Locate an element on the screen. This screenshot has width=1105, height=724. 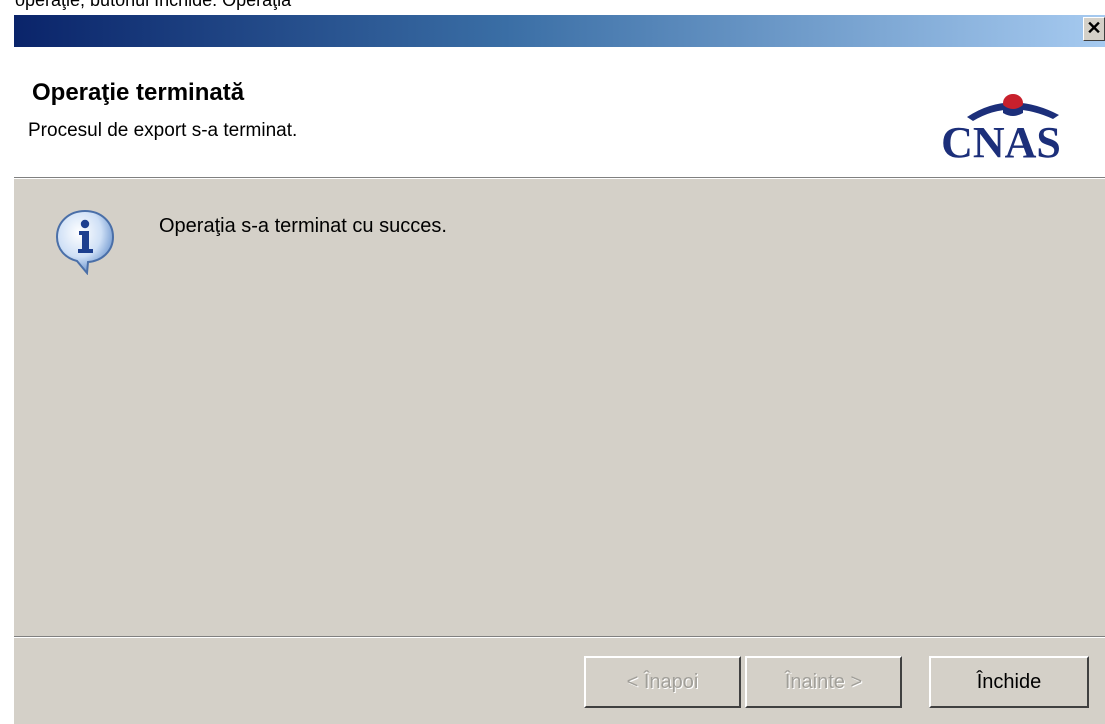
finish-close-button: Închide is located at coordinates (1009, 682).